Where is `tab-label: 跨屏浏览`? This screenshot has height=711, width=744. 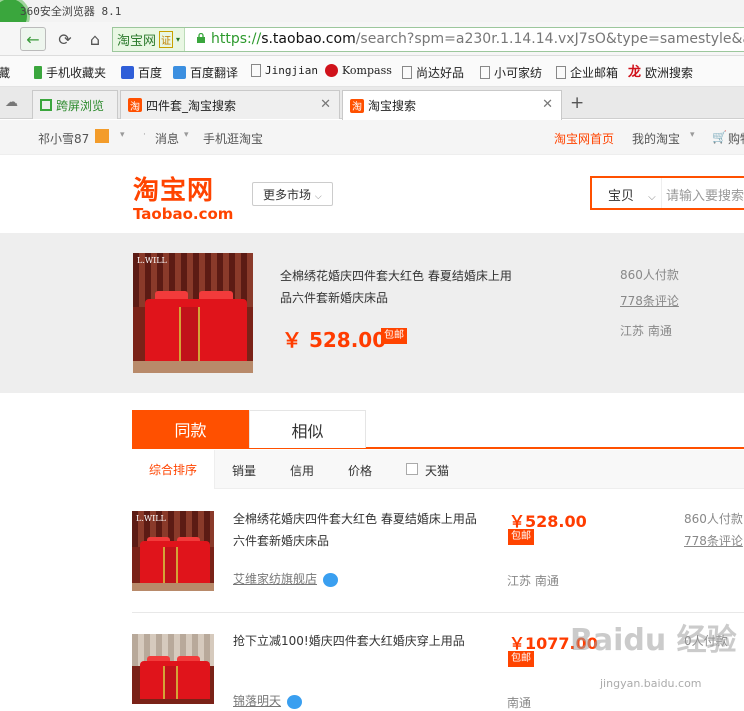
tab-label: 跨屏浏览 is located at coordinates (80, 105).